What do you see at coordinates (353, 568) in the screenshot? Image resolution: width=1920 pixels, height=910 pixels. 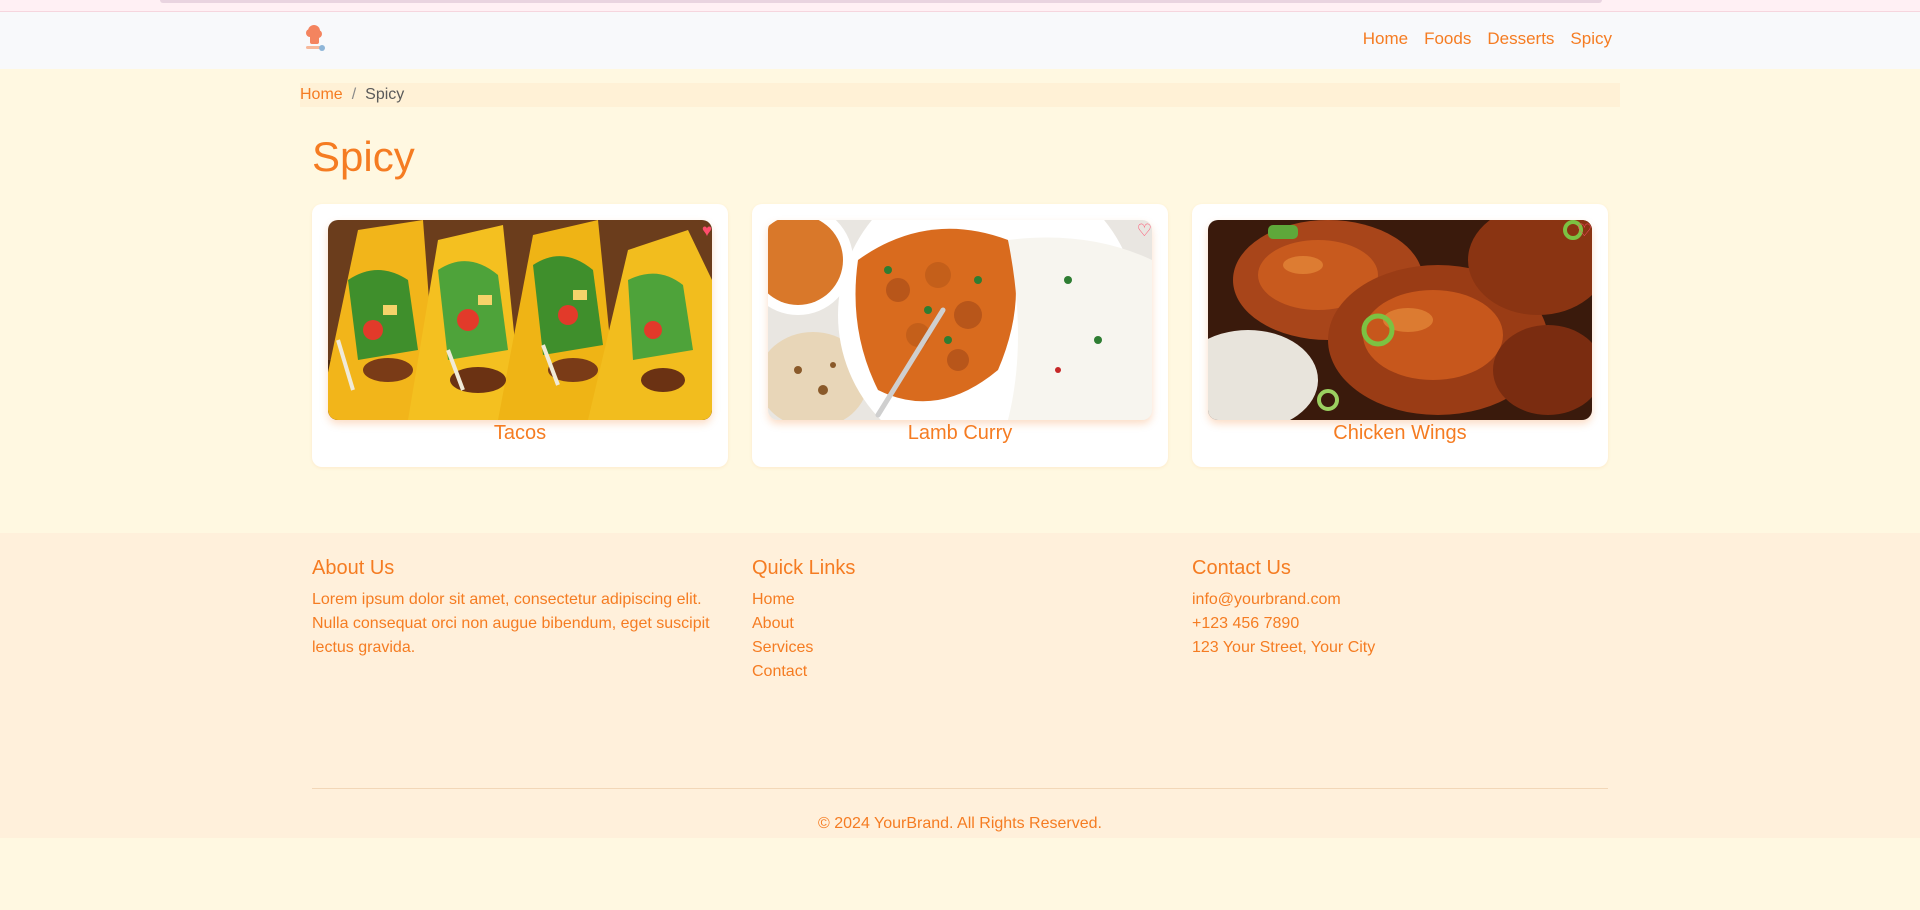 I see `footer-about-heading: About Us` at bounding box center [353, 568].